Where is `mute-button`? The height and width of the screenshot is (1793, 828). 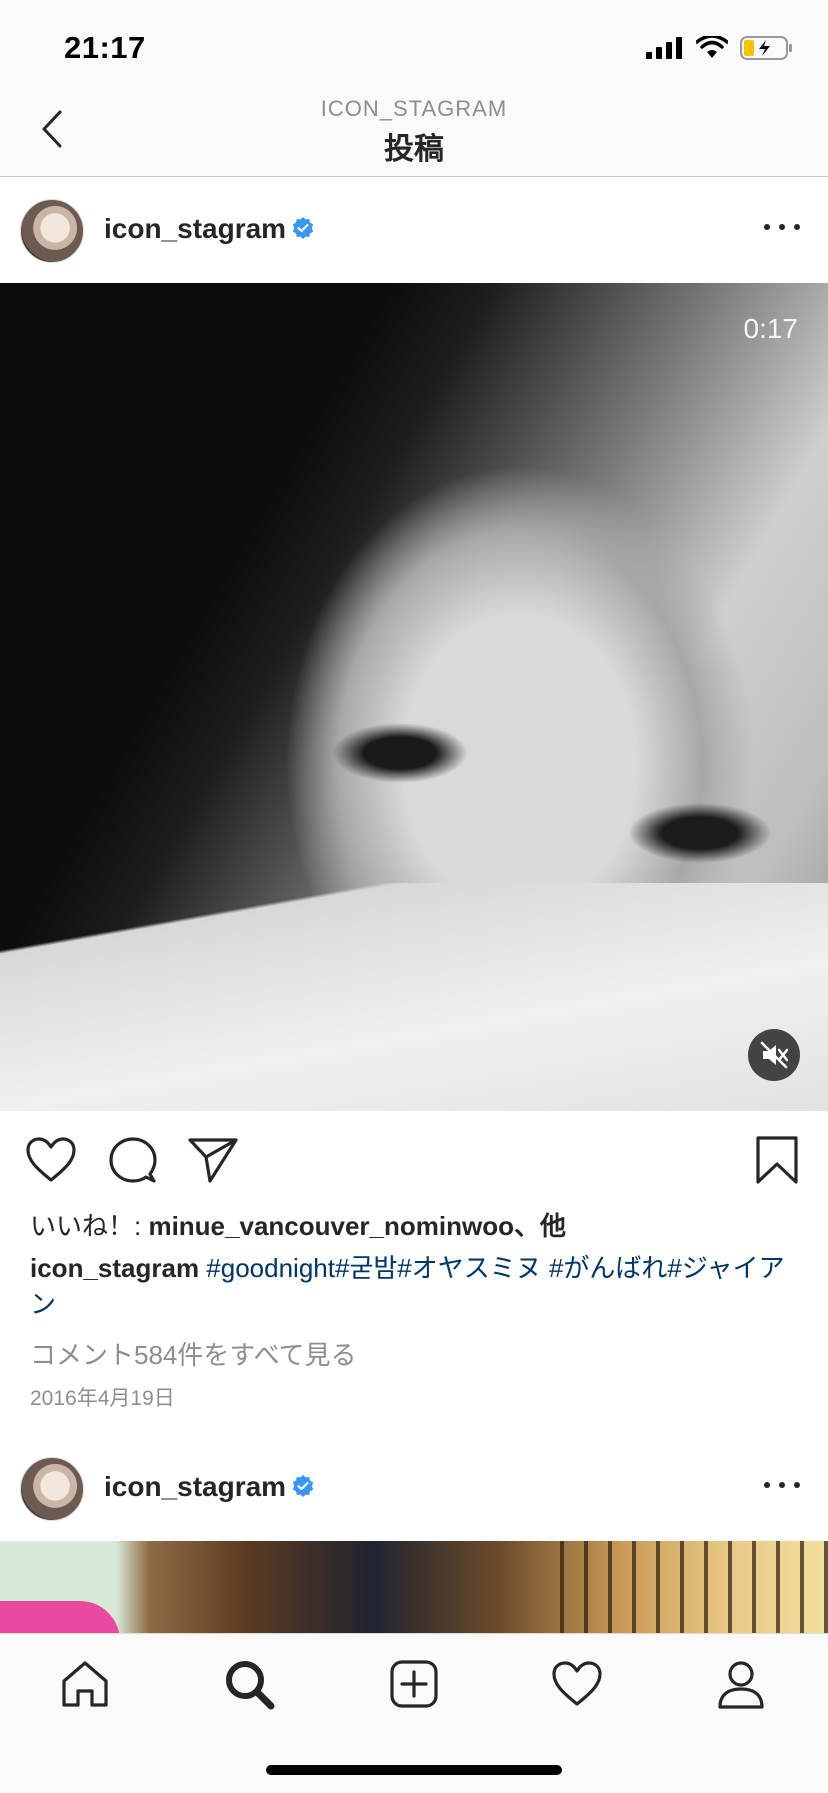 mute-button is located at coordinates (774, 1055).